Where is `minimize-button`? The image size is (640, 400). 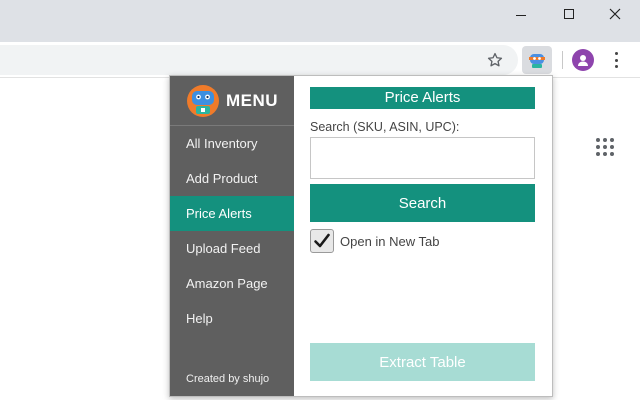 minimize-button is located at coordinates (521, 14).